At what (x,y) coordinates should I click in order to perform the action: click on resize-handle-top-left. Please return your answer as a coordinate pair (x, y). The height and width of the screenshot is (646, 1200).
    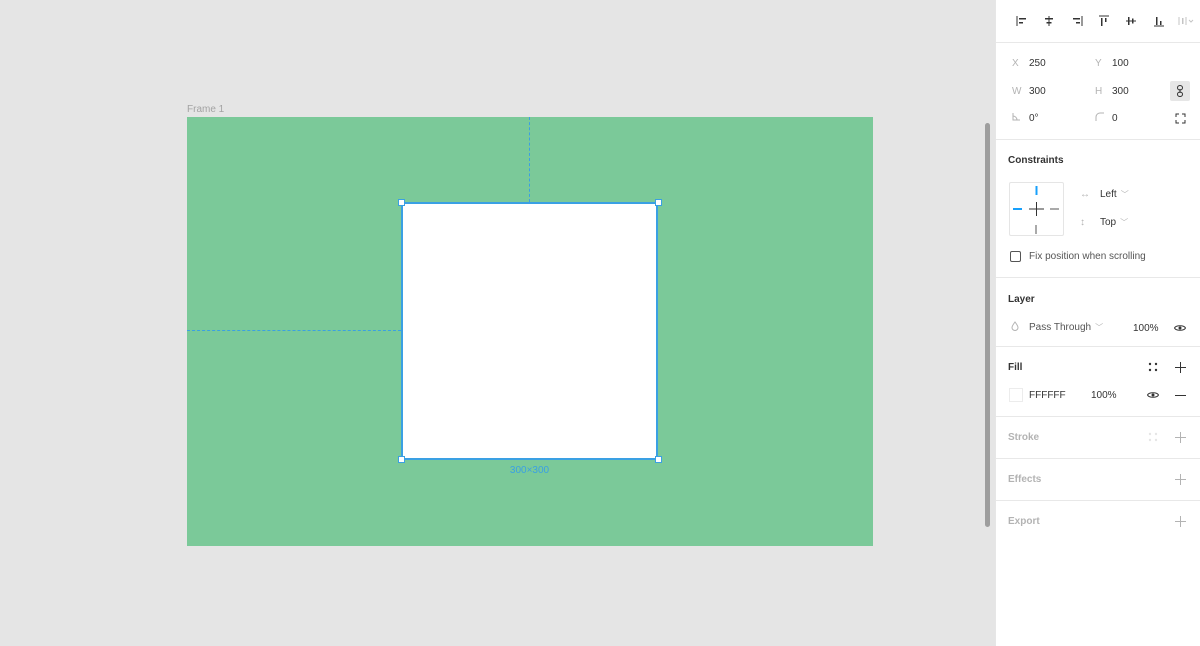
    Looking at the image, I should click on (401, 202).